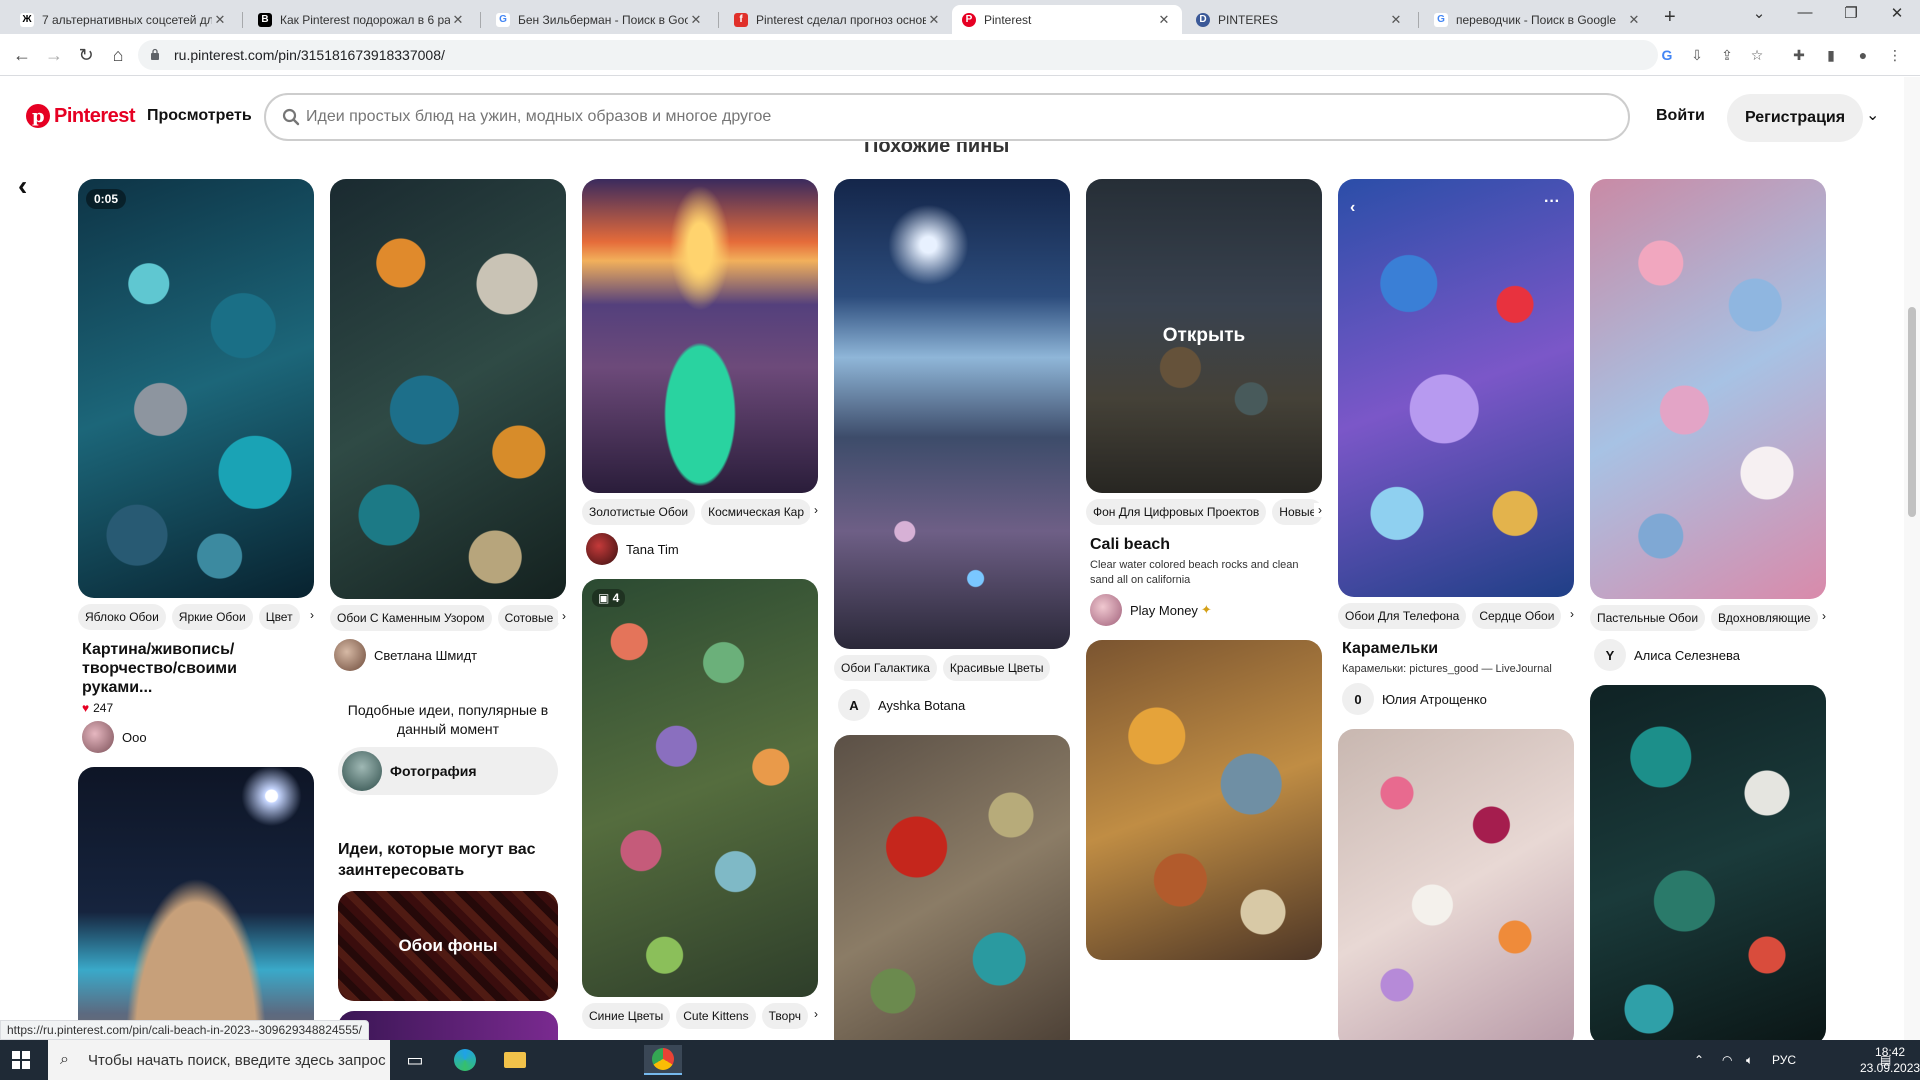 The image size is (1920, 1080). What do you see at coordinates (1851, 13) in the screenshot?
I see `restore-icon: ❐` at bounding box center [1851, 13].